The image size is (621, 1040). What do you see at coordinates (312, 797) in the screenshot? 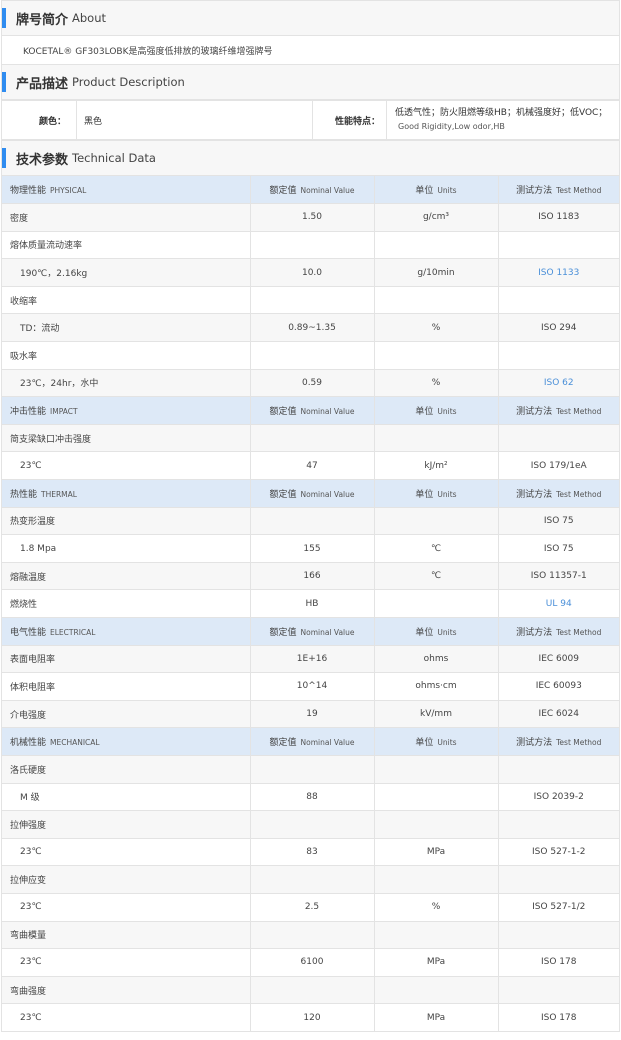
I see `property-value: 88` at bounding box center [312, 797].